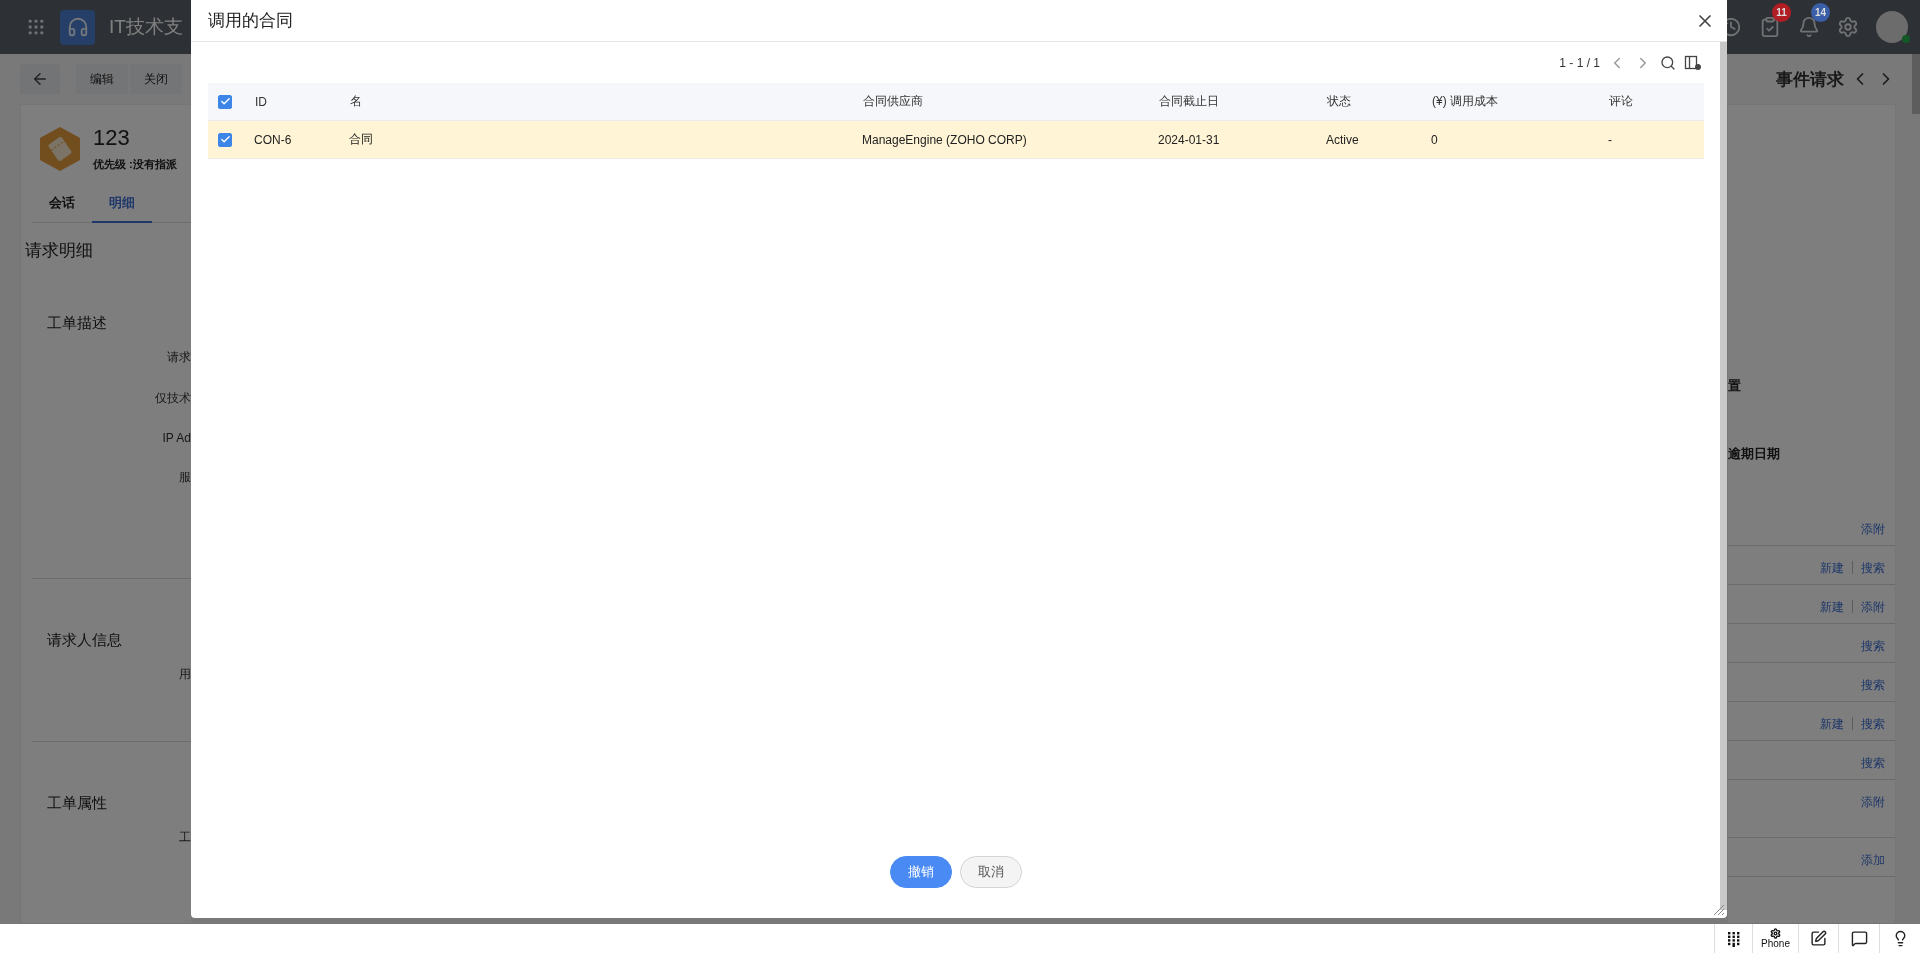 This screenshot has height=953, width=1920. Describe the element at coordinates (1818, 938) in the screenshot. I see `pen-square-icon` at that location.